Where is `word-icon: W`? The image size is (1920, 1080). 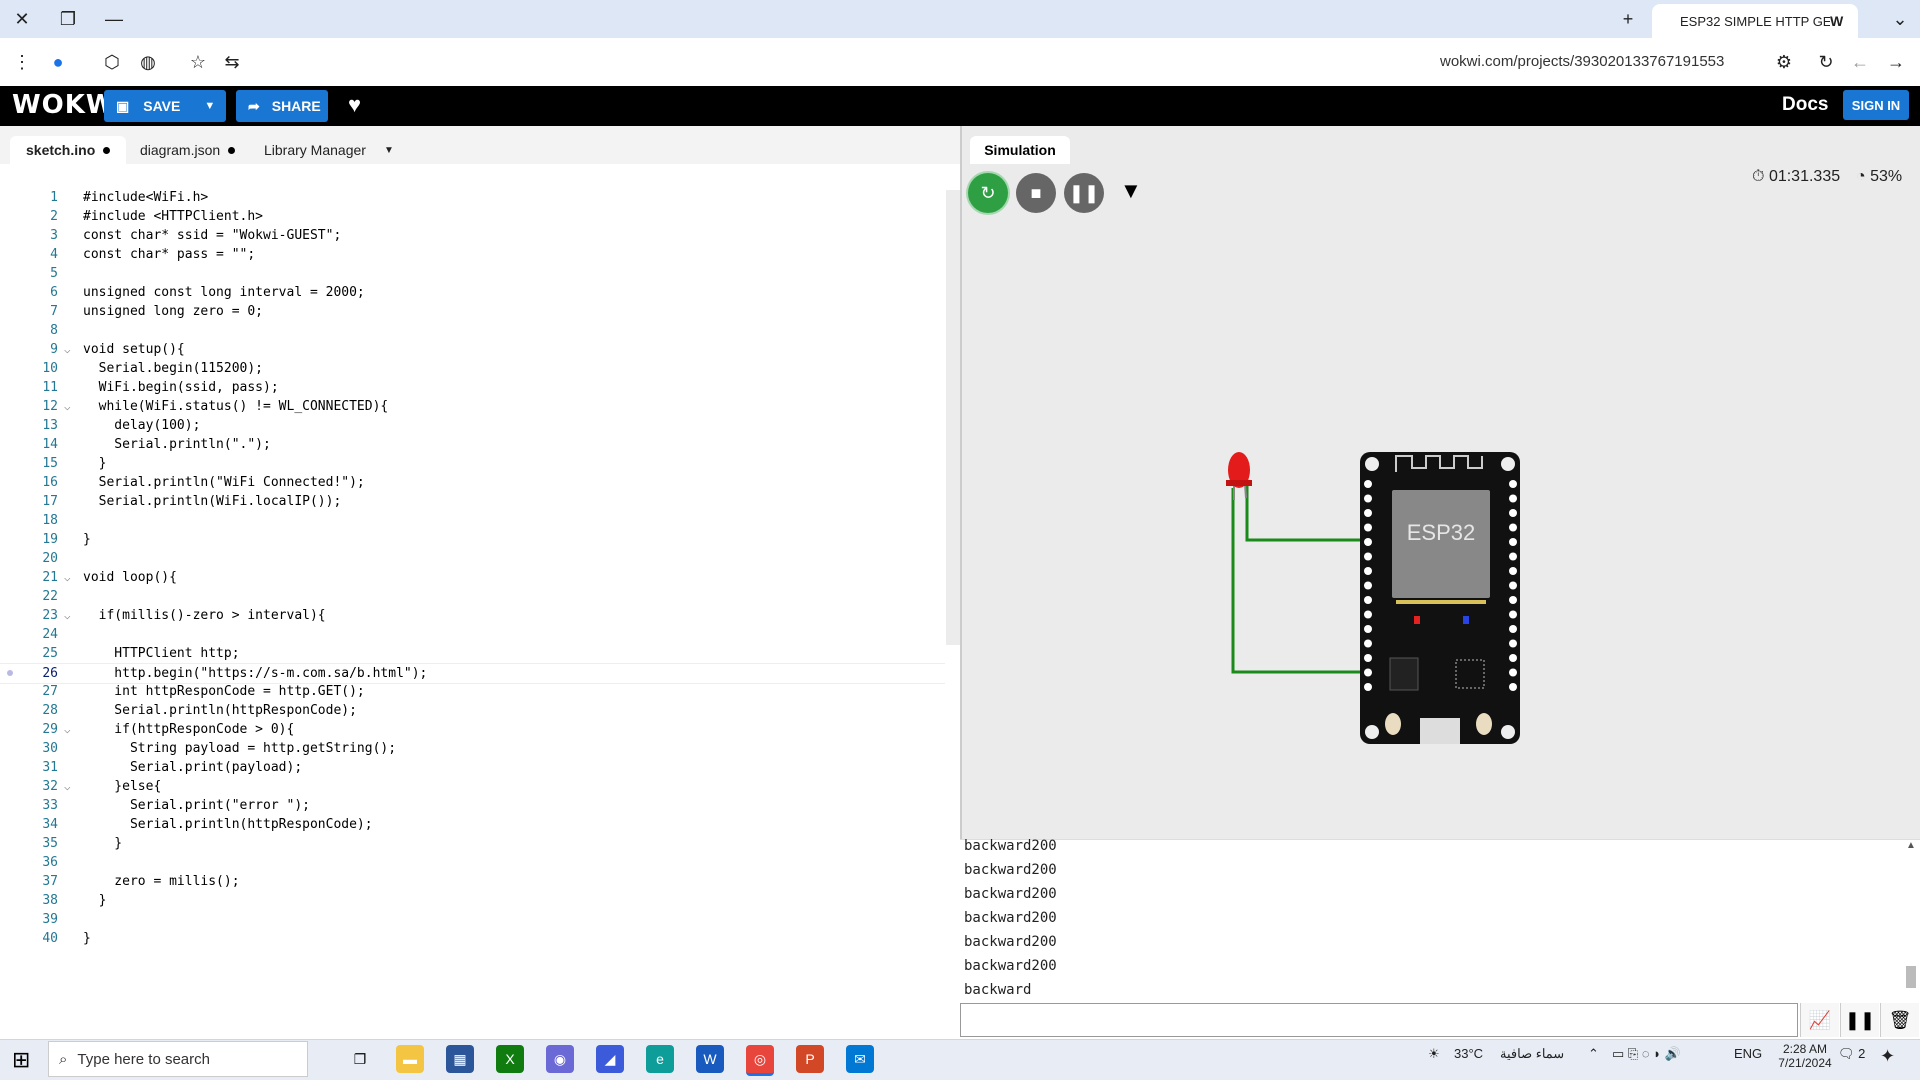
word-icon: W is located at coordinates (710, 1059).